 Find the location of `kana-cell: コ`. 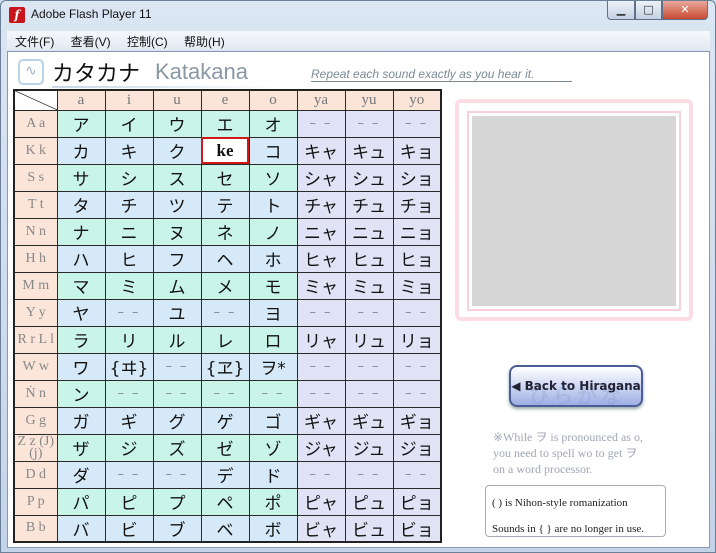

kana-cell: コ is located at coordinates (273, 150).